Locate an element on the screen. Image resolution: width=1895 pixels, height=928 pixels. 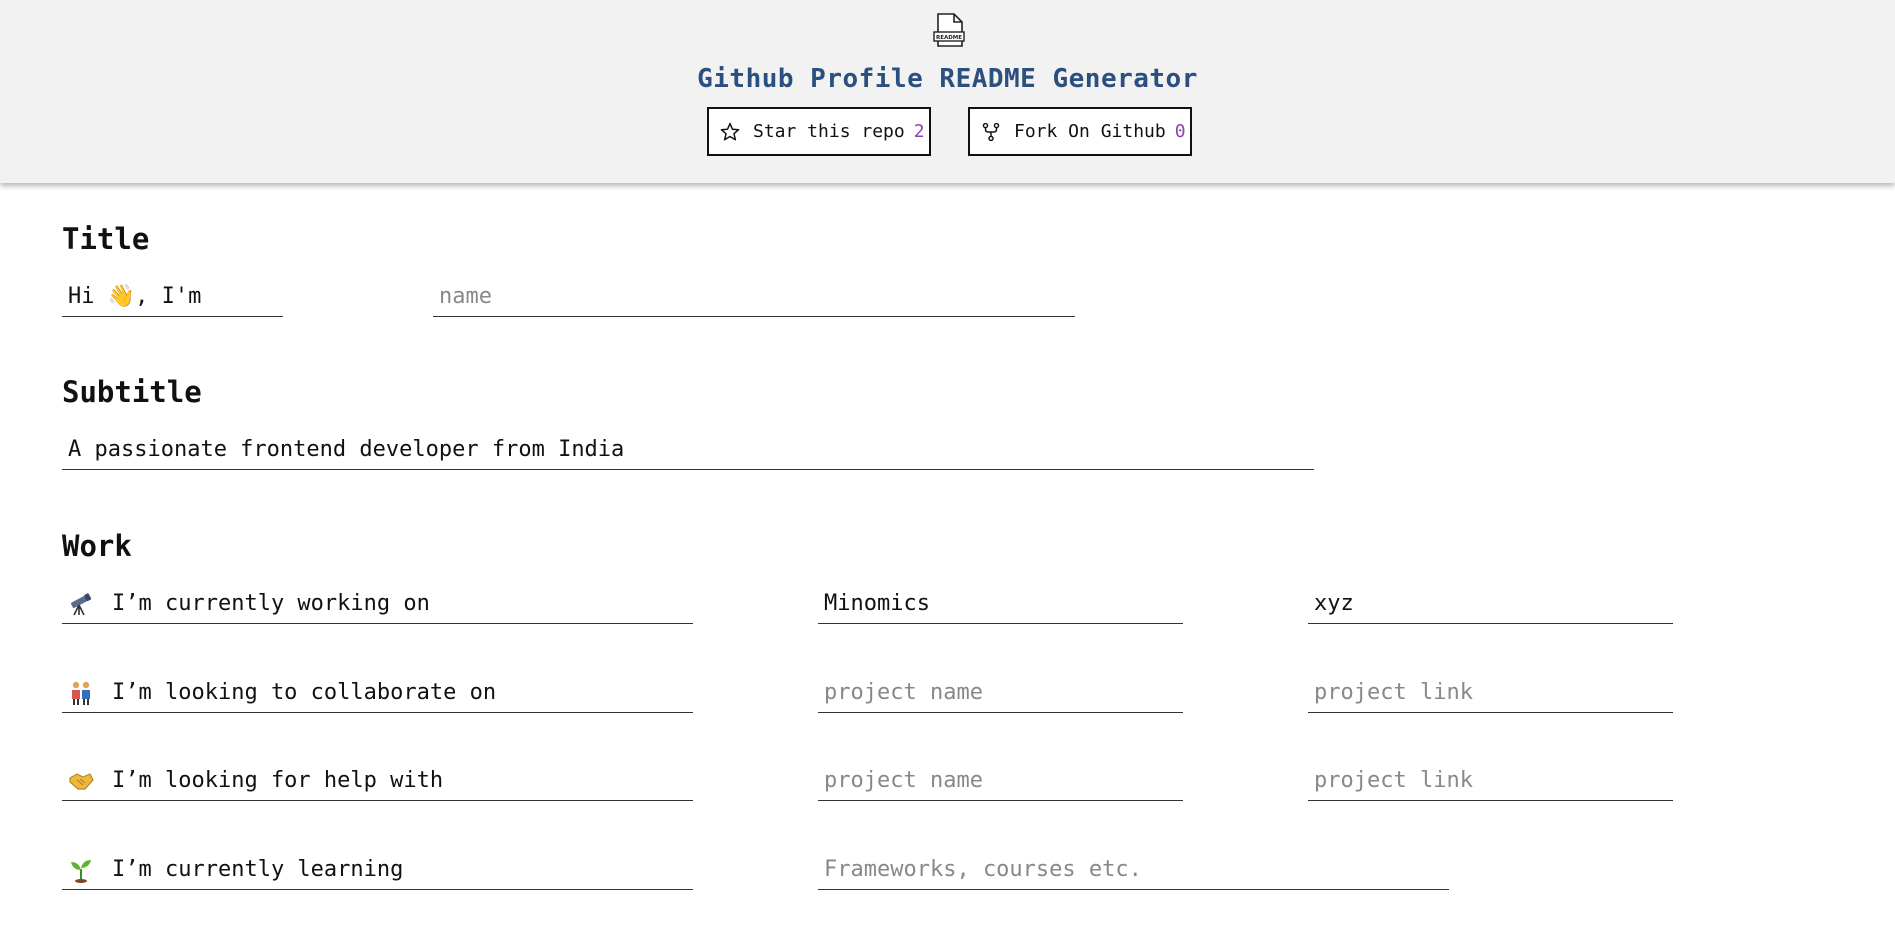
collaborate-on-text: I’m looking to collaborate on is located at coordinates (304, 692).